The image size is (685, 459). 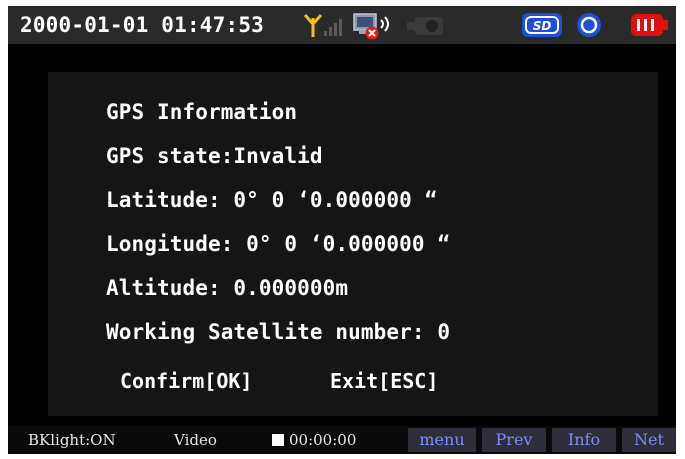 I want to click on confirm-button: Confirm[OK], so click(x=186, y=381).